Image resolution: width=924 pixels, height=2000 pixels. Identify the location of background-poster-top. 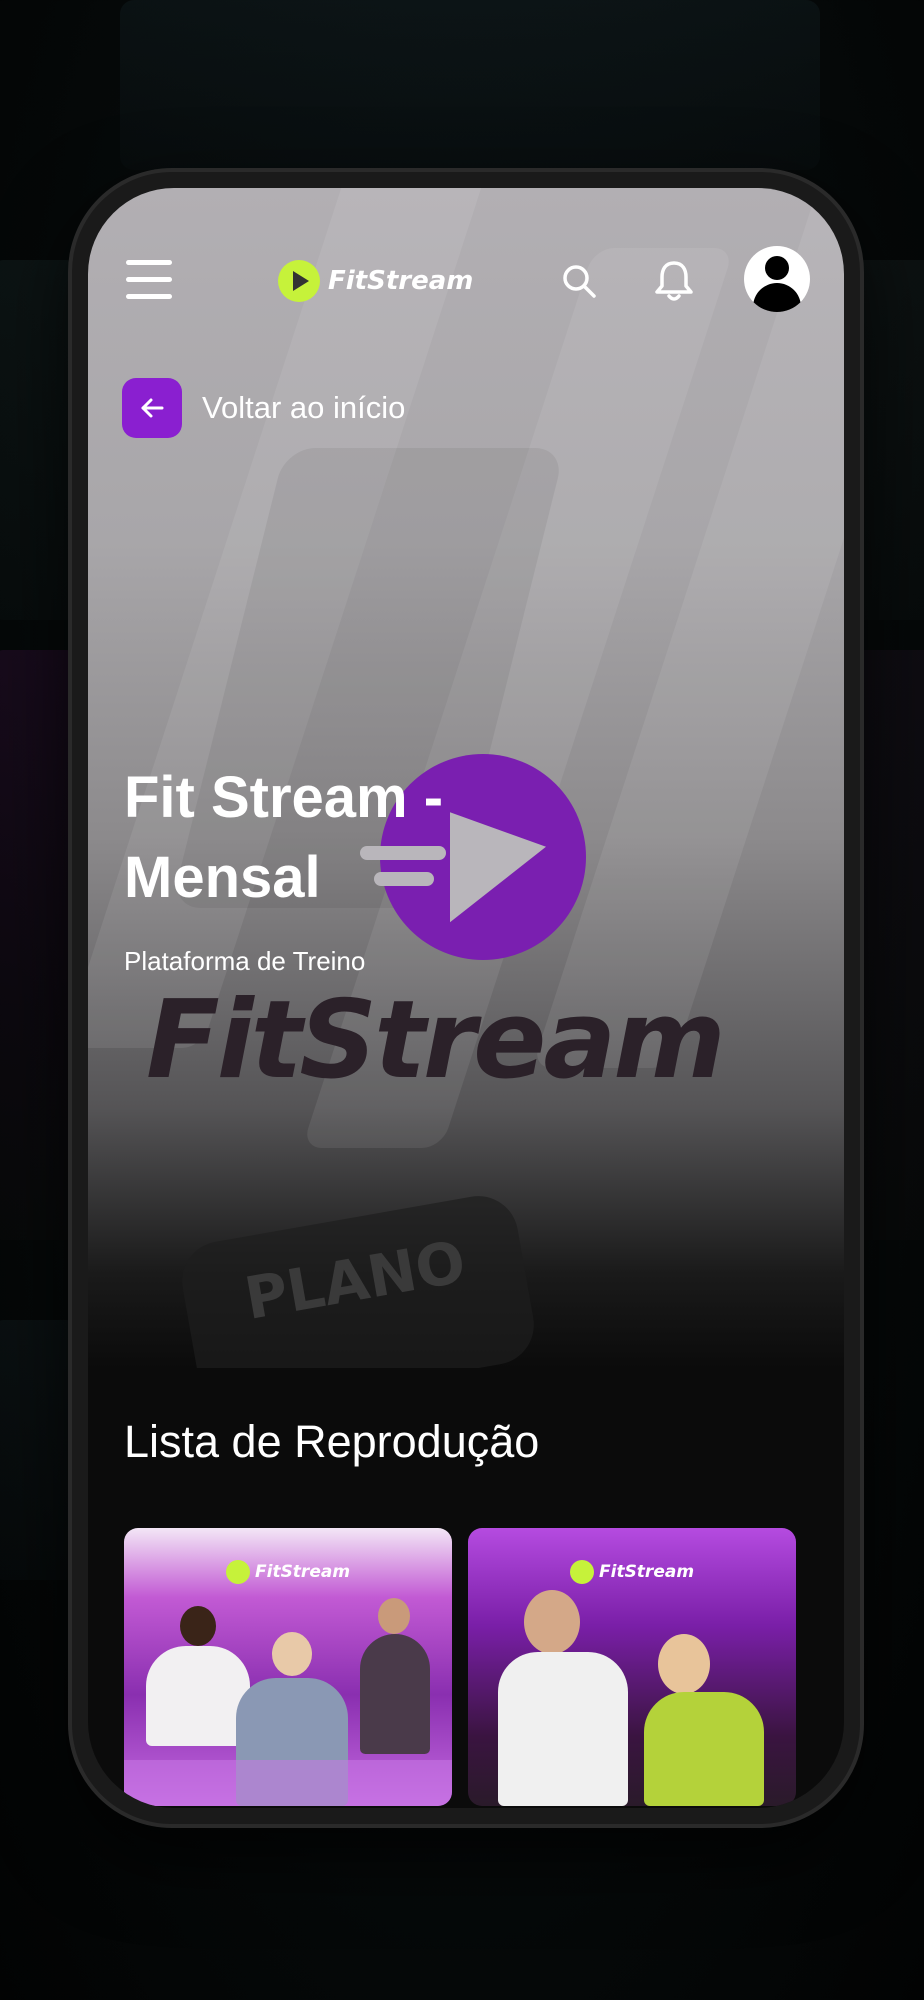
(470, 85).